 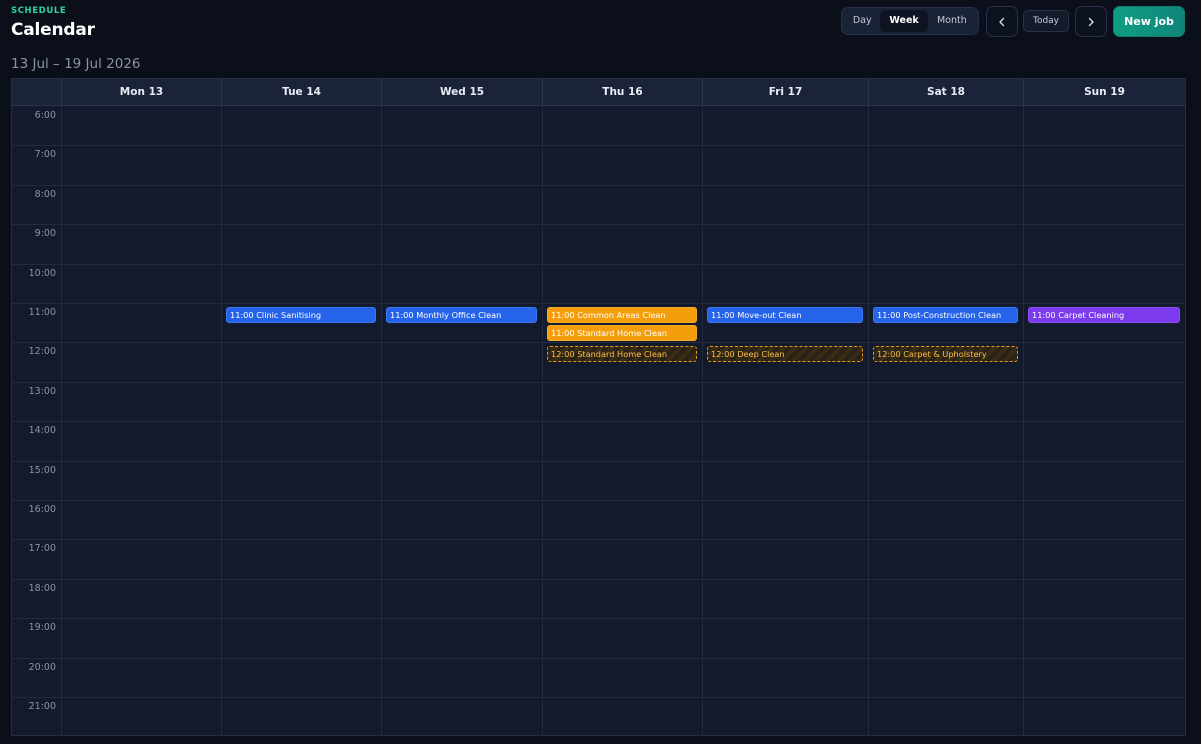 I want to click on time-label: 10:00, so click(x=42, y=273).